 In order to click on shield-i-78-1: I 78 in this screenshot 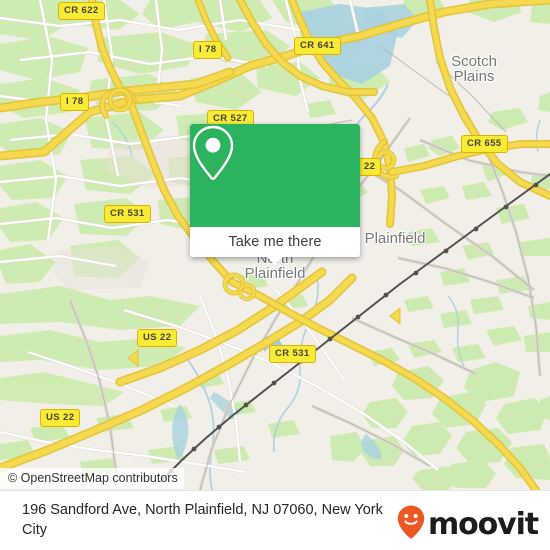, I will do `click(208, 50)`.